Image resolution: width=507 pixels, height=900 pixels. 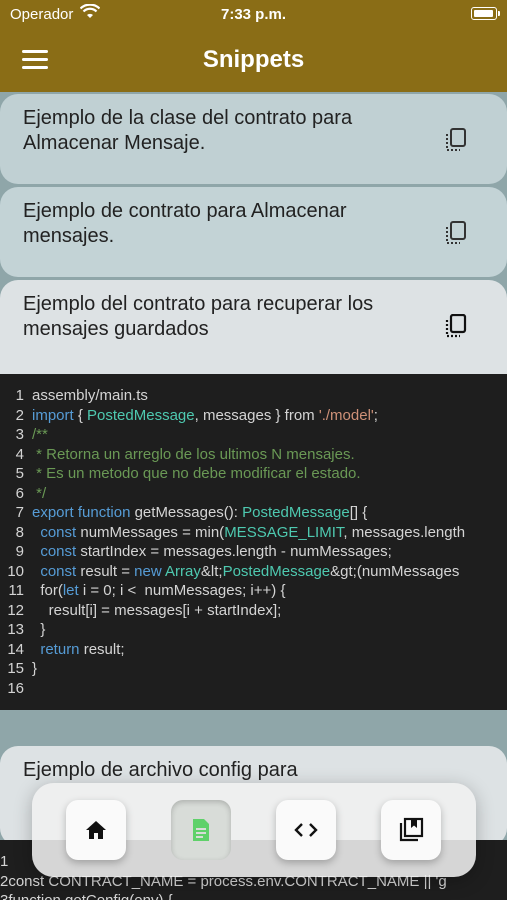 I want to click on code-line: 6 */, so click(x=31, y=493).